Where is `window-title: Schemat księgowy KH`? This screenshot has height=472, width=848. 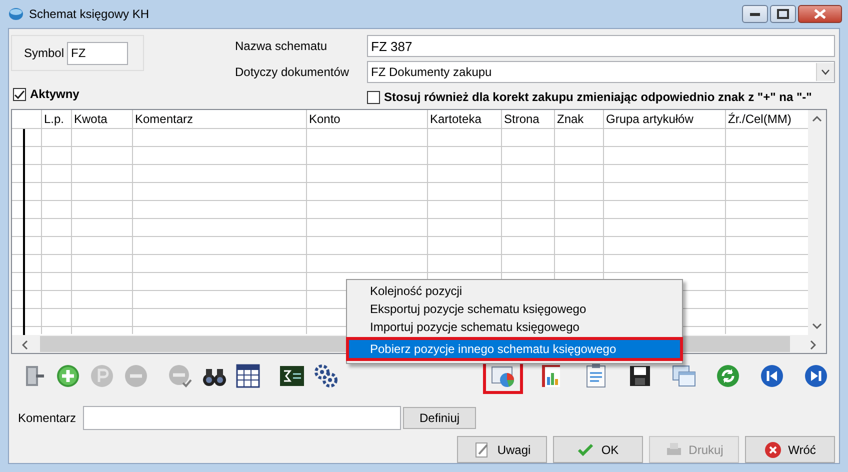
window-title: Schemat księgowy KH is located at coordinates (89, 14).